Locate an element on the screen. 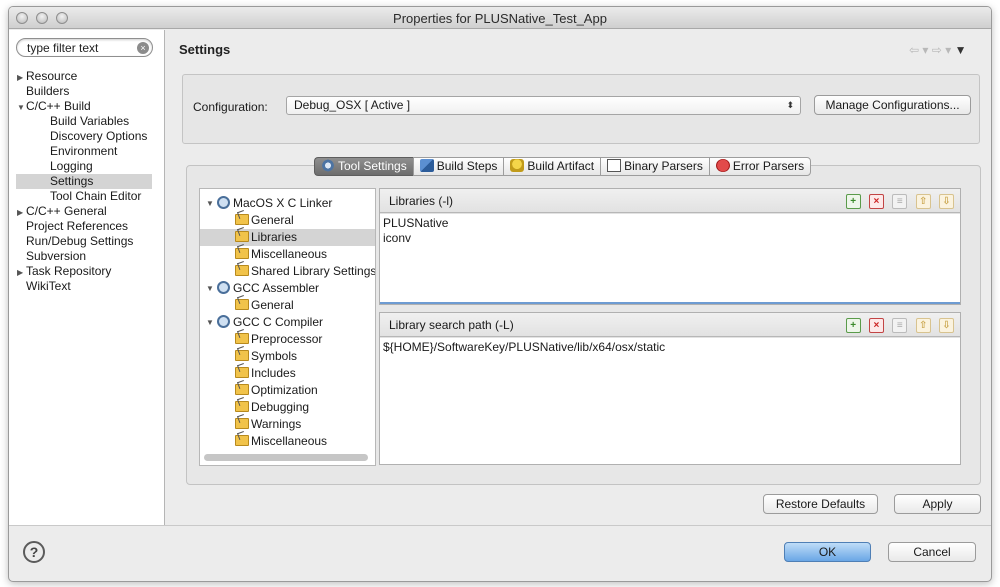  tool-tree-option: Symbols is located at coordinates (287, 356).